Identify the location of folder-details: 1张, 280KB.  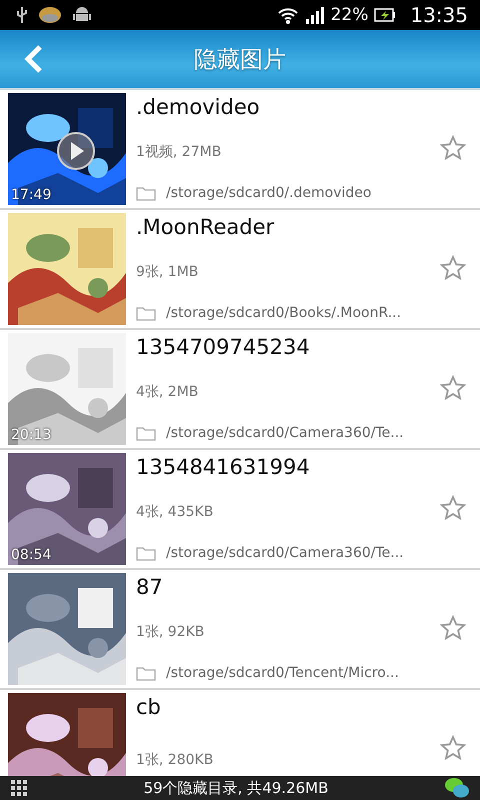
(175, 760).